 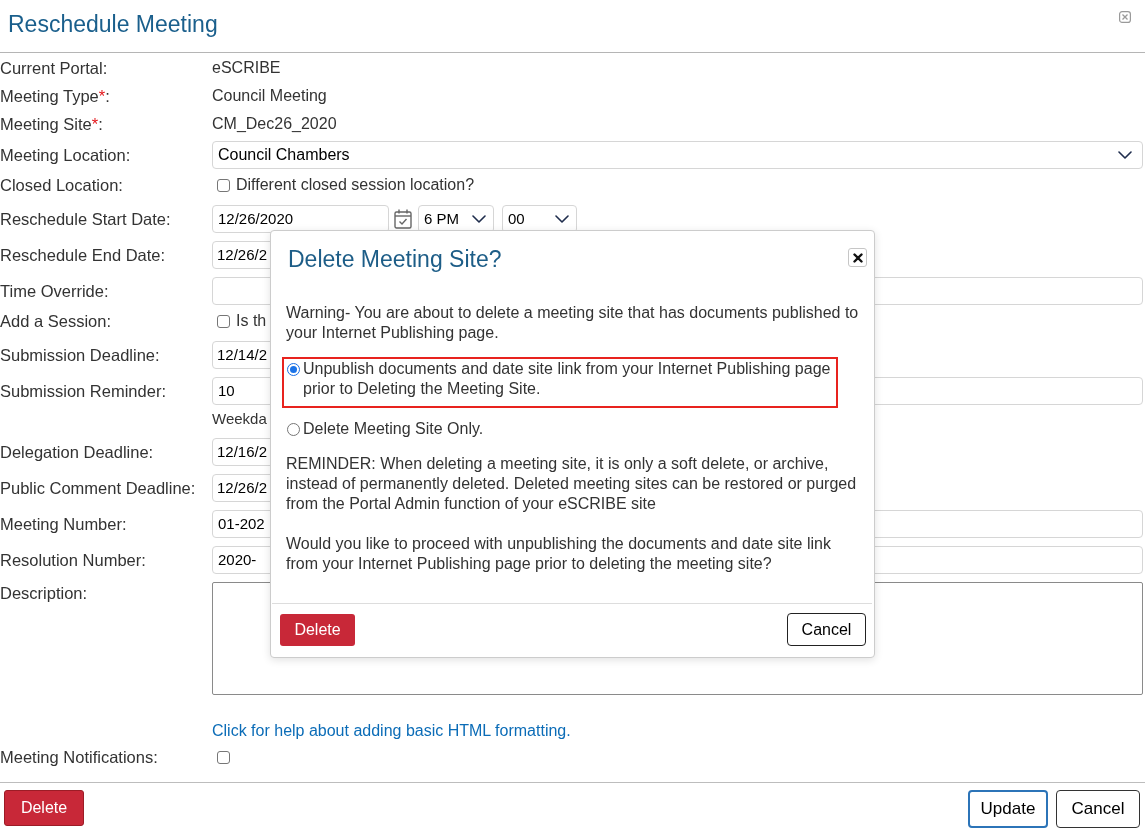 I want to click on field-label: Reschedule Start Date:, so click(x=85, y=219).